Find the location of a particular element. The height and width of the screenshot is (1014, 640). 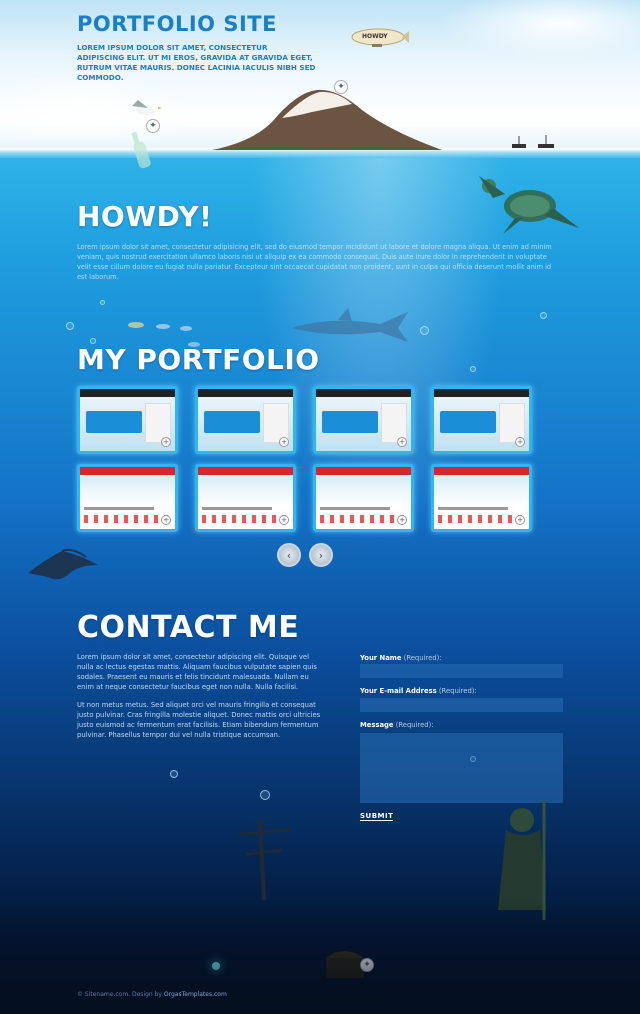

scroll-marker-button: ✦ is located at coordinates (341, 87).